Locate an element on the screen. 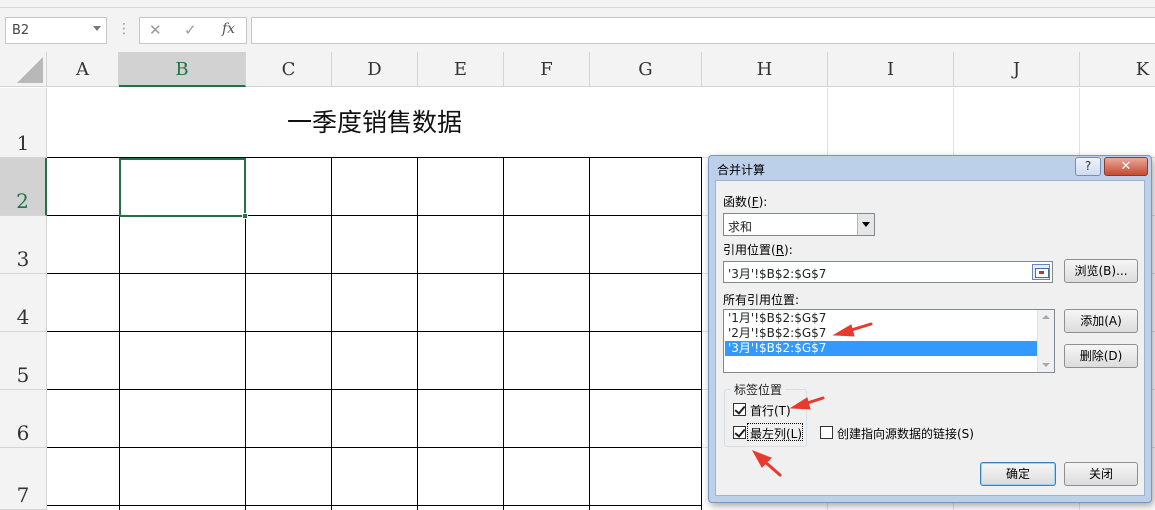 The height and width of the screenshot is (510, 1155). top-row-checkbox is located at coordinates (739, 409).